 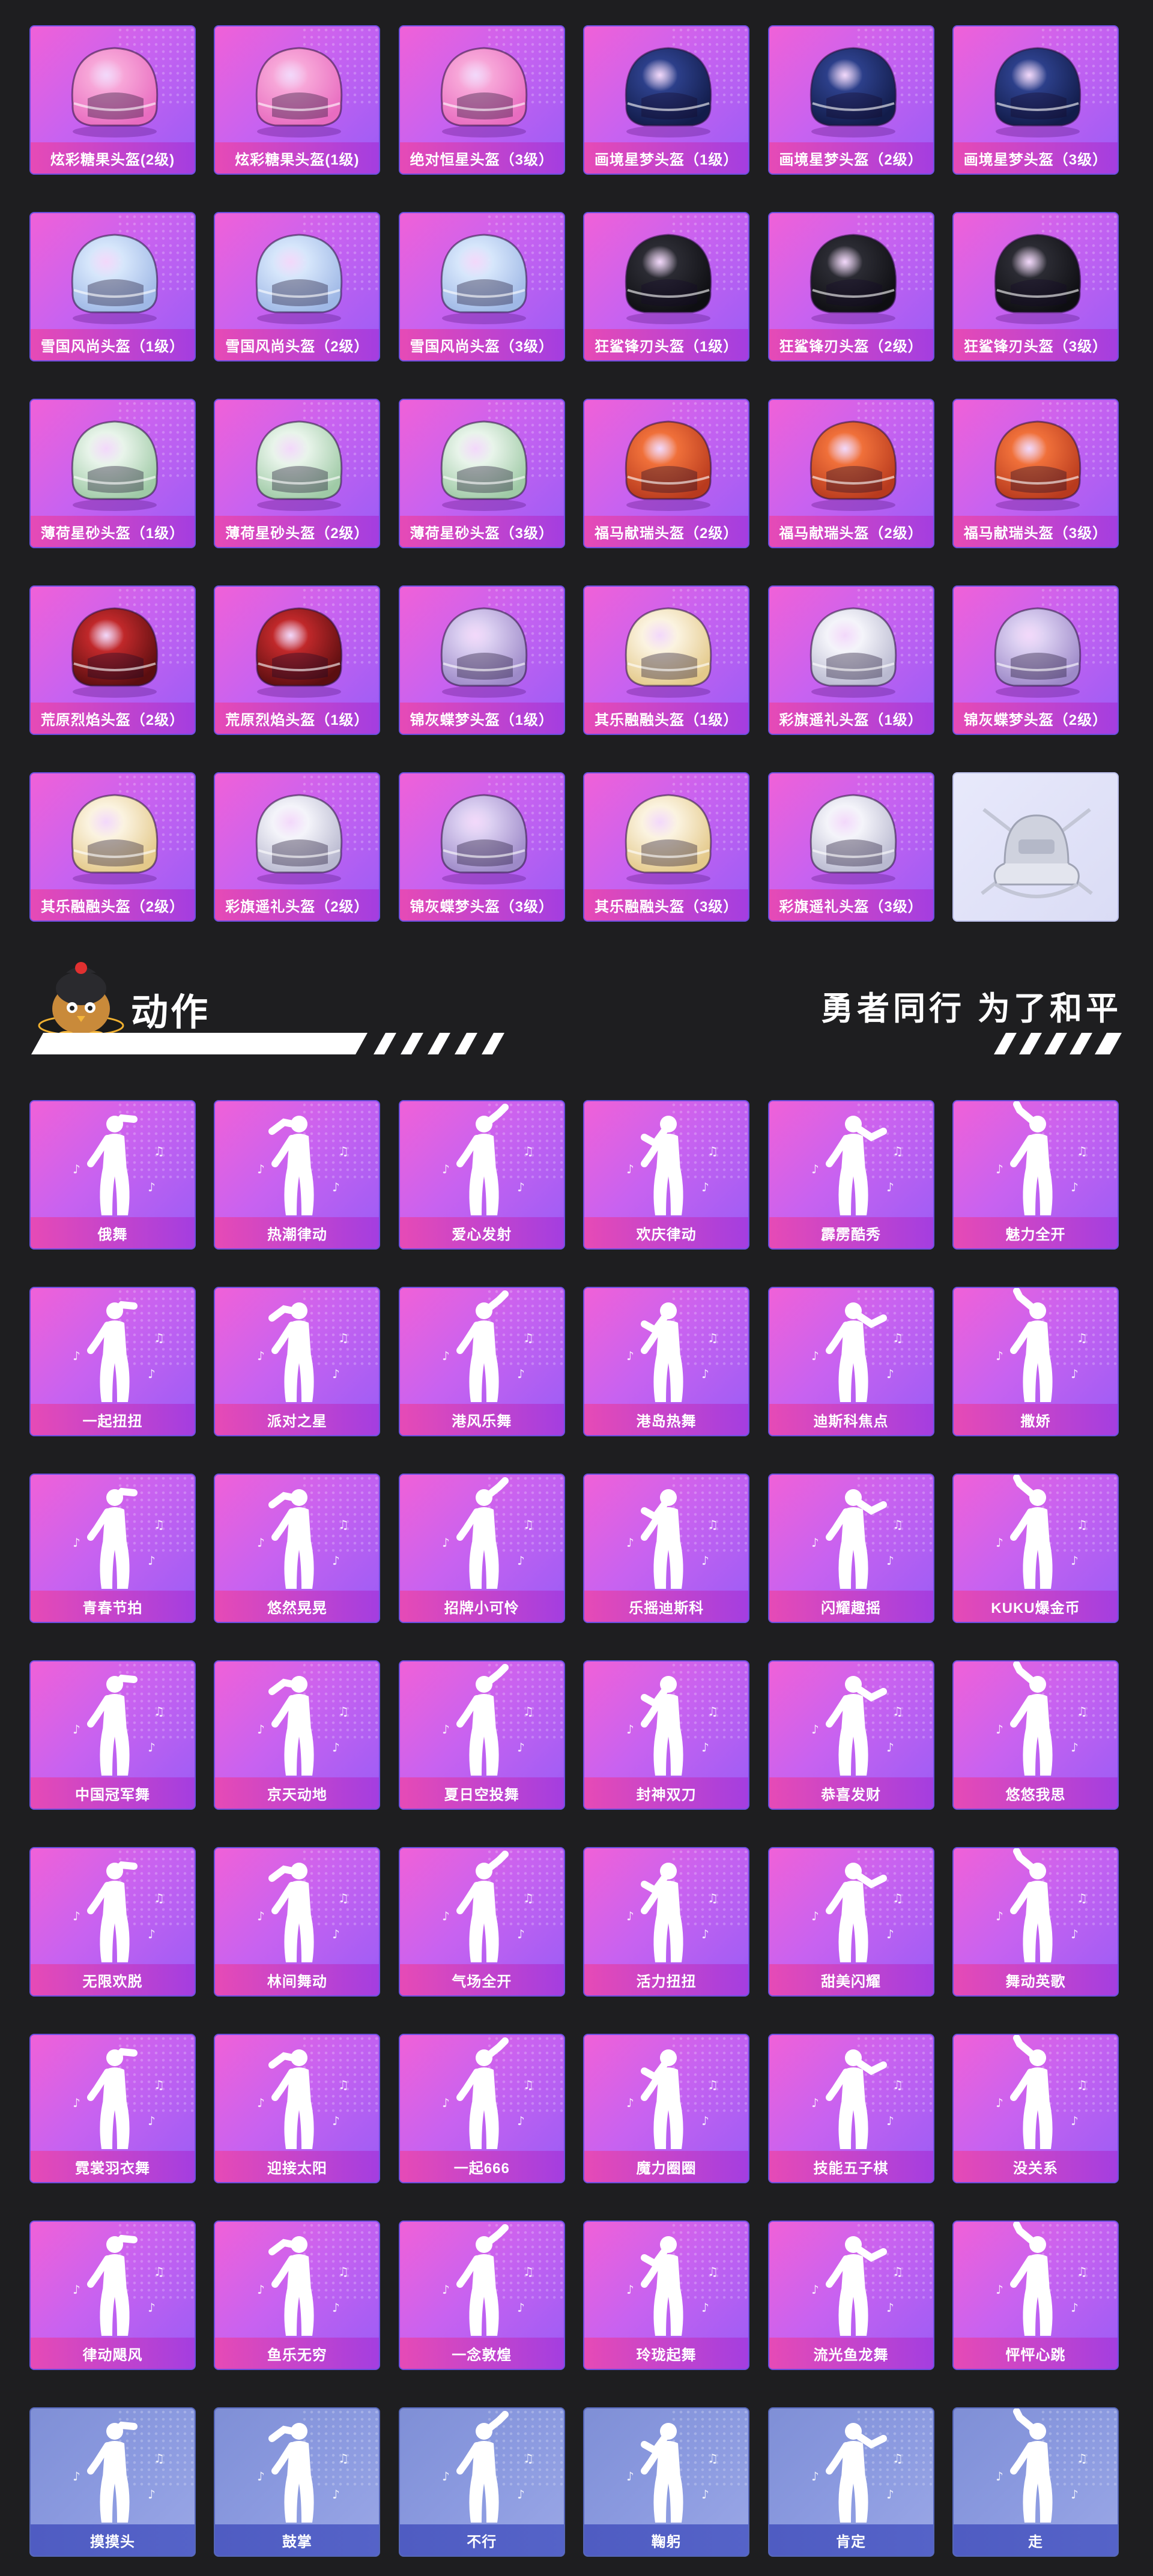 I want to click on emote-card: ♪ ♫ ♪ 不行, so click(x=481, y=2482).